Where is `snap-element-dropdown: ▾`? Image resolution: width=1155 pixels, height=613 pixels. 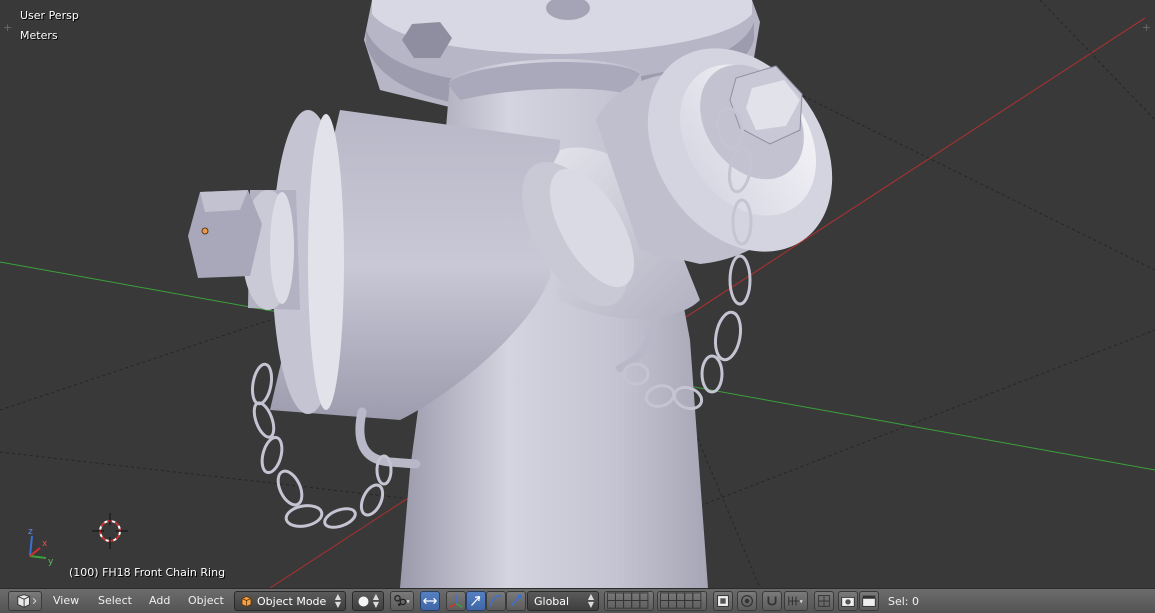 snap-element-dropdown: ▾ is located at coordinates (796, 601).